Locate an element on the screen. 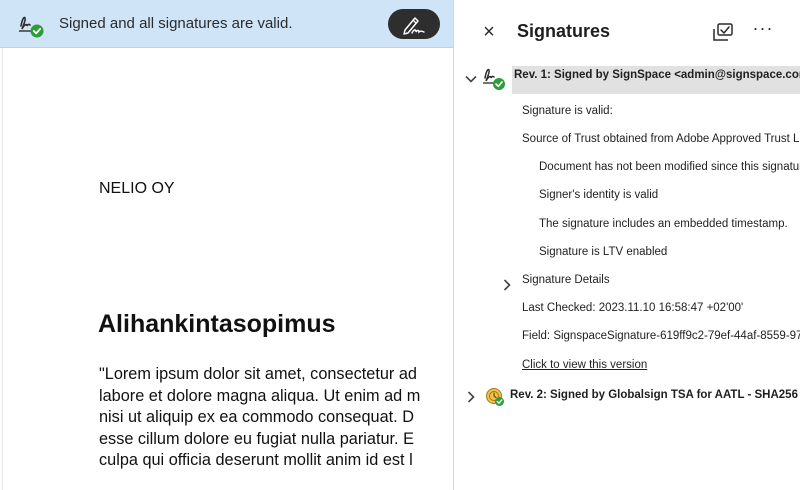 The height and width of the screenshot is (490, 800). signature-details-toggle is located at coordinates (507, 285).